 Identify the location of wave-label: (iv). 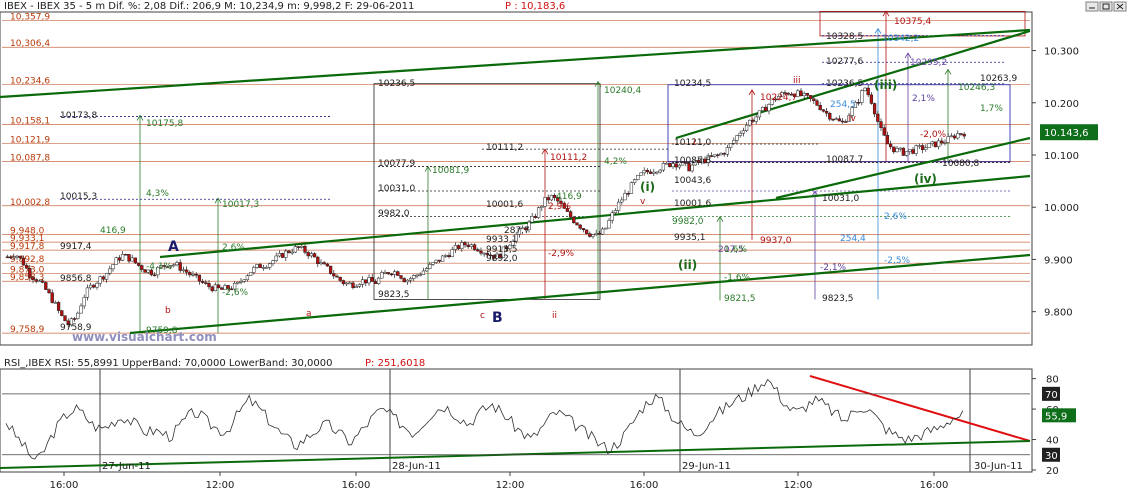
(925, 179).